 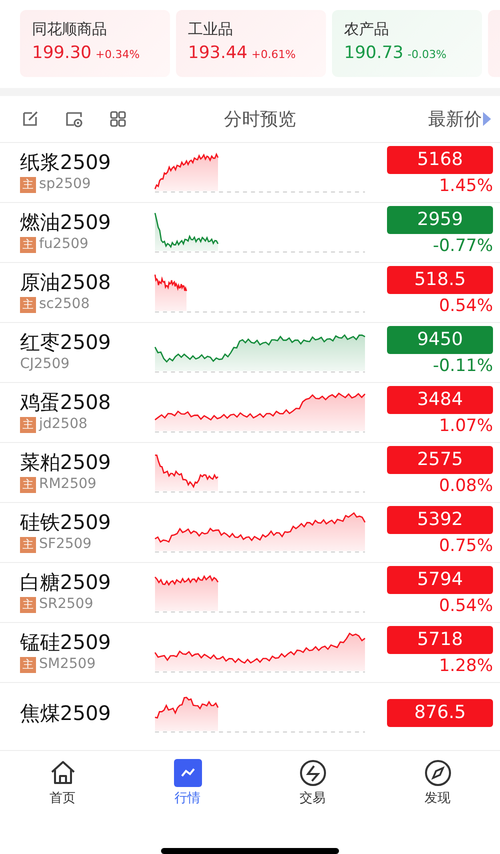 What do you see at coordinates (440, 712) in the screenshot?
I see `price-box: 876.5` at bounding box center [440, 712].